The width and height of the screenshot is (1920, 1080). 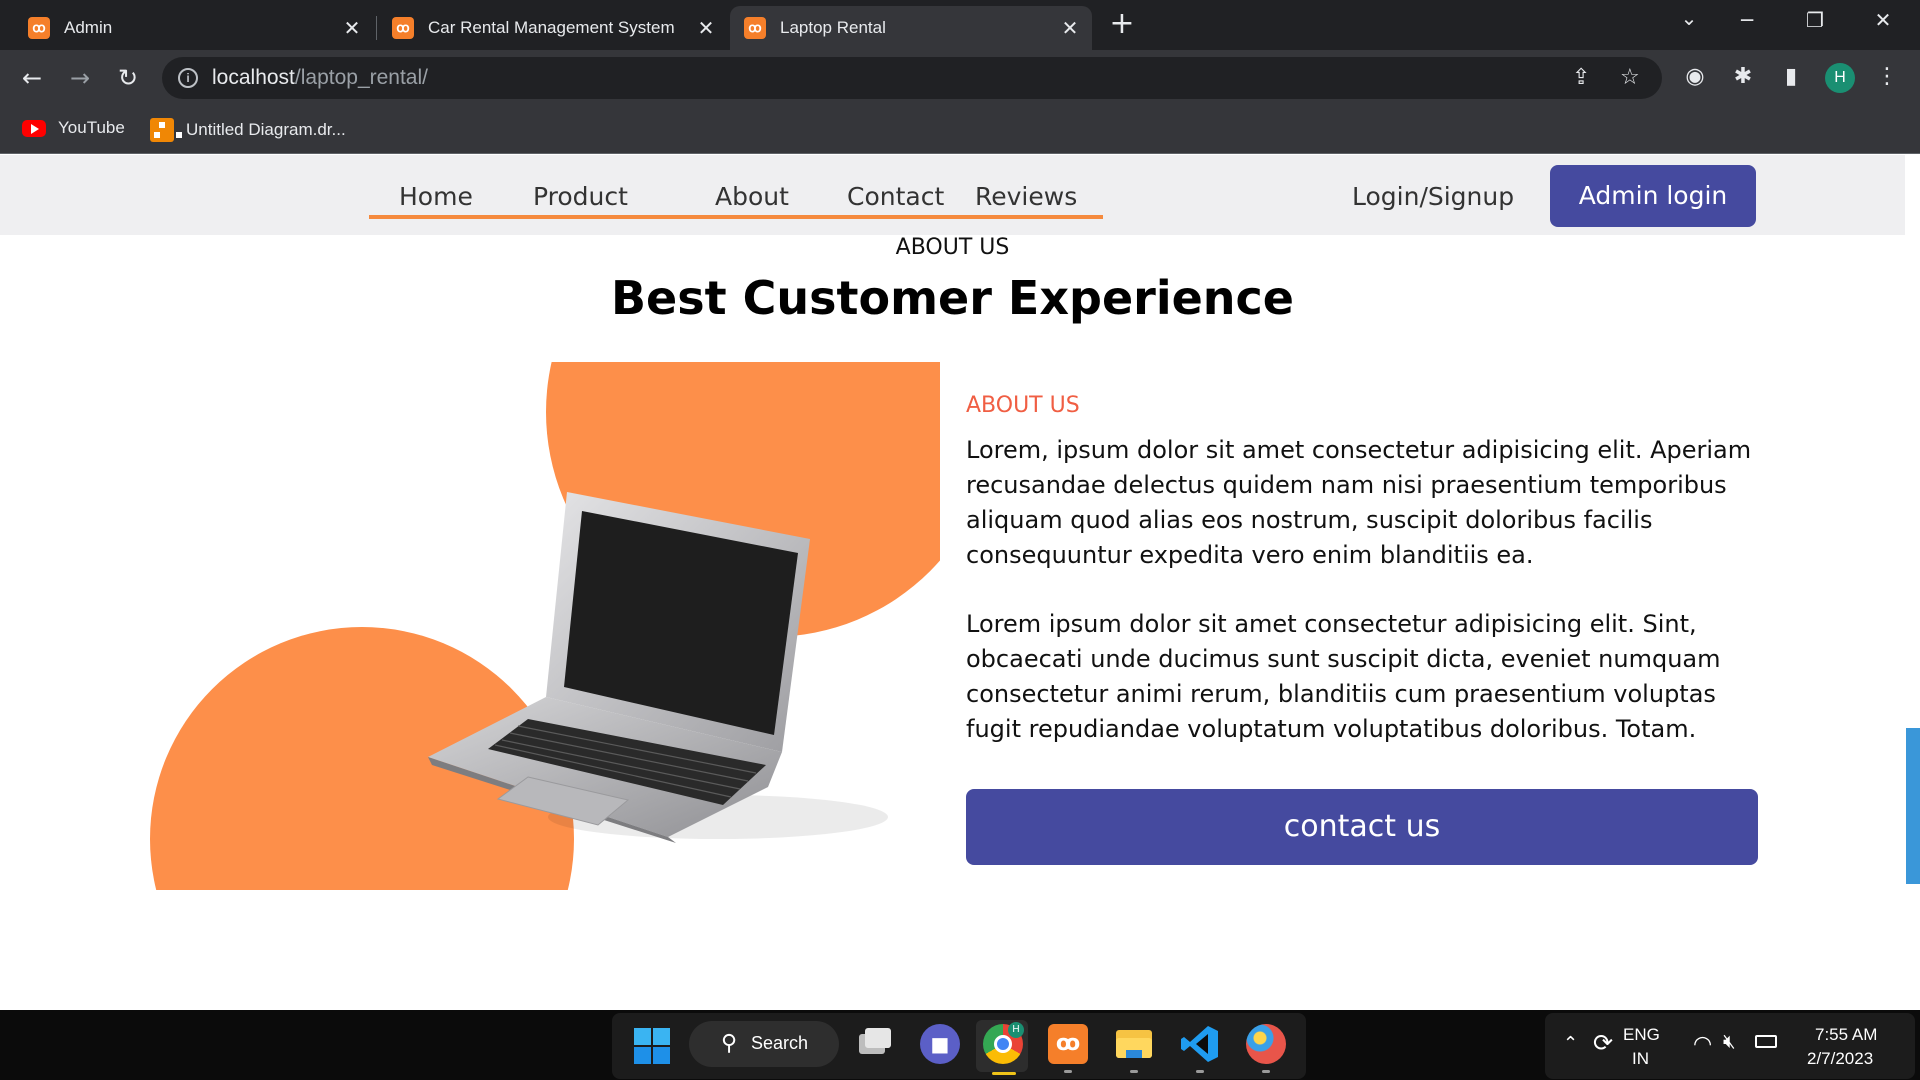 I want to click on address-bar: i localhost/laptop_rental/ ⇪ ☆, so click(x=912, y=78).